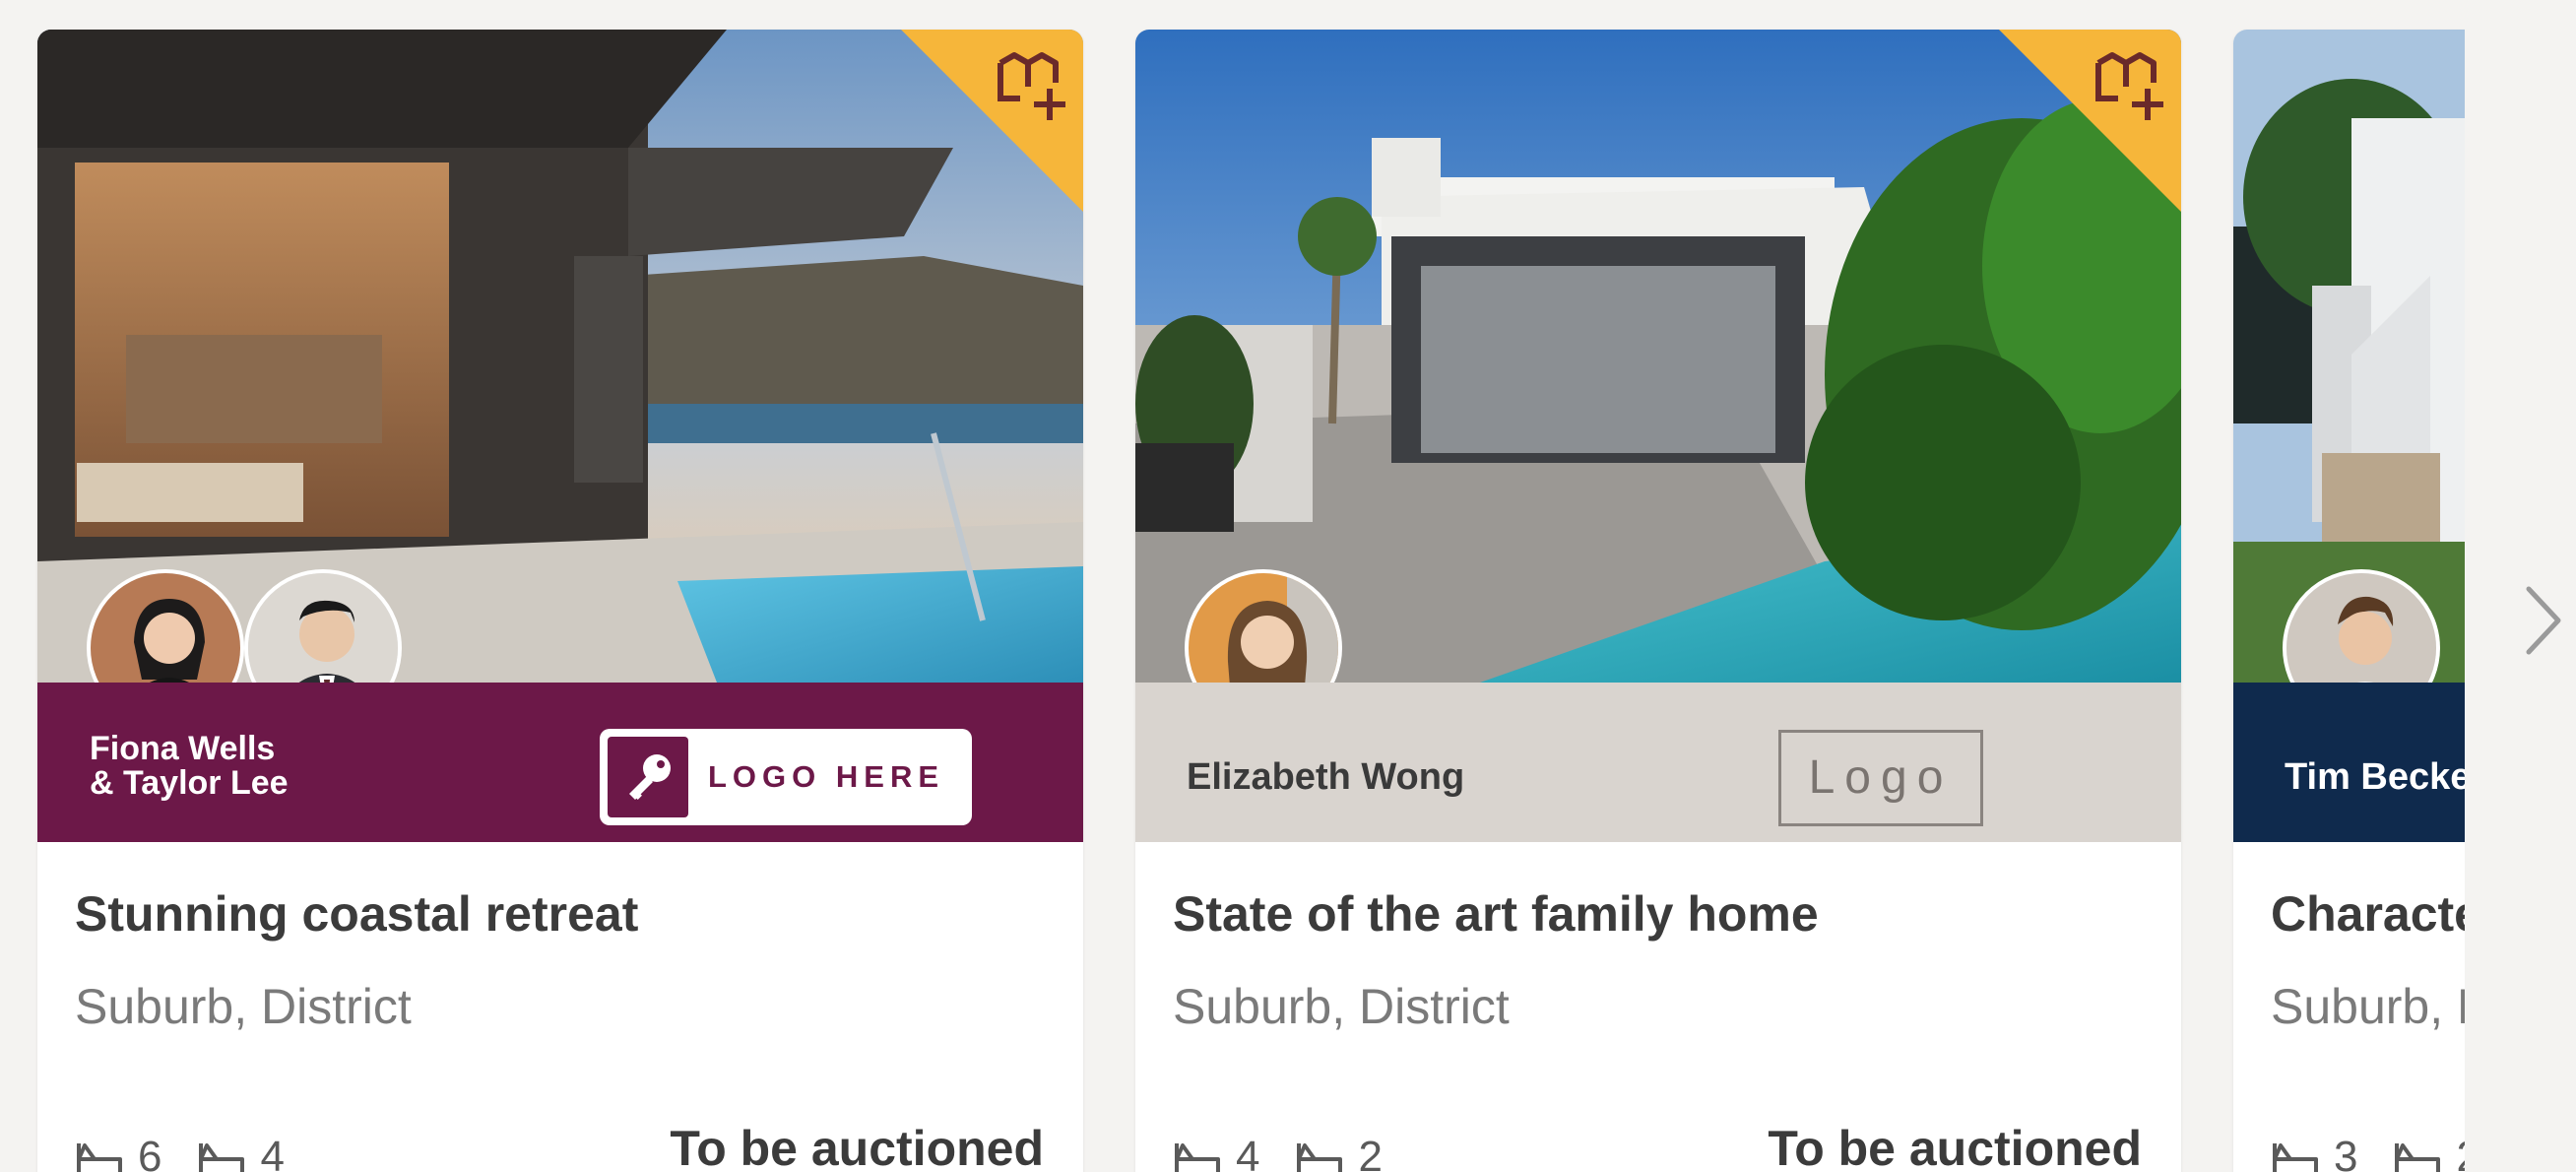 The image size is (2576, 1172). I want to click on listing-title: State of the art family home, so click(1496, 914).